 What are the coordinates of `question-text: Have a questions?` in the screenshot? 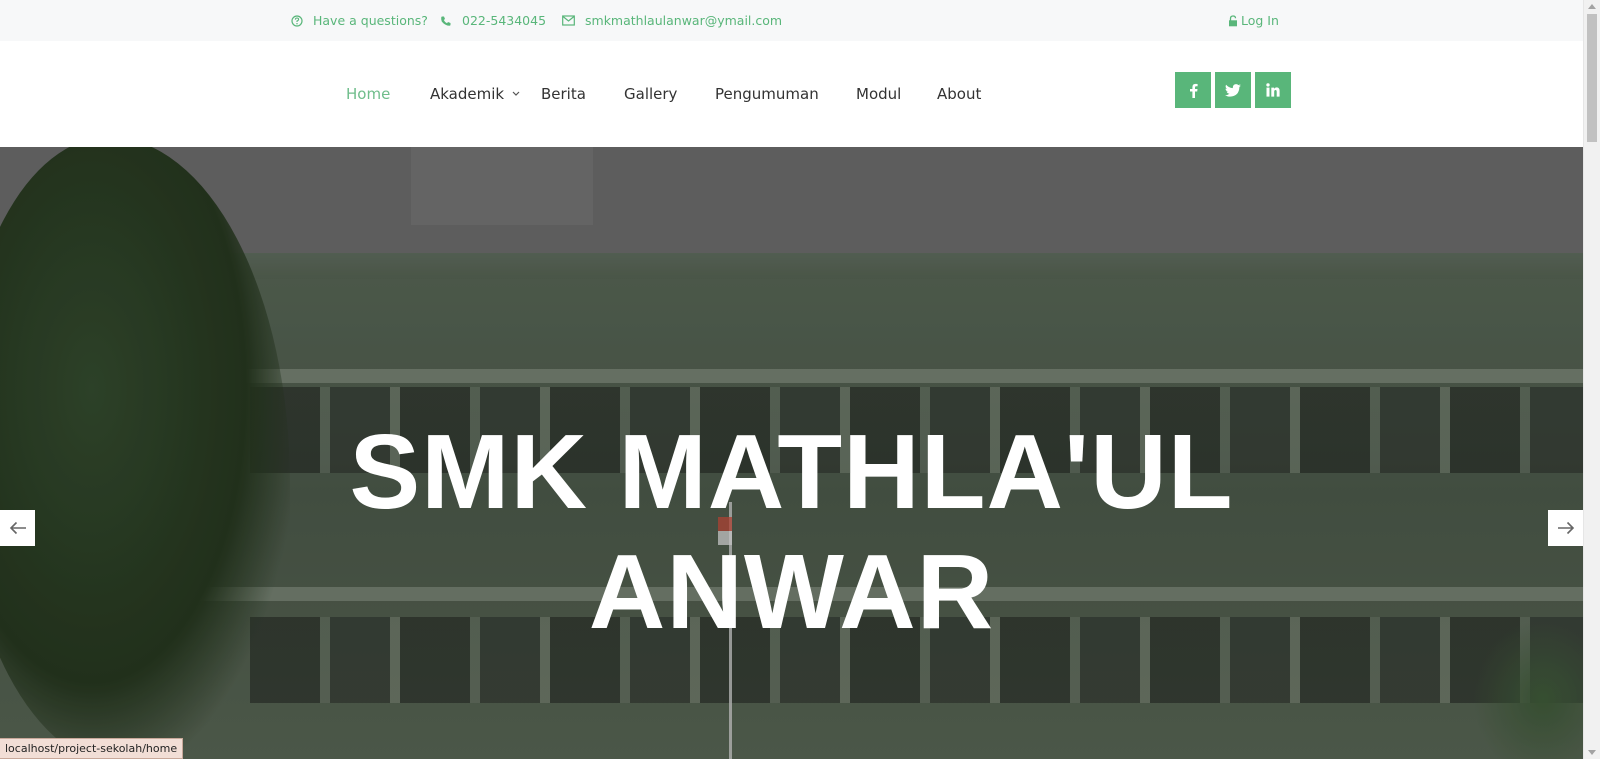 It's located at (370, 20).